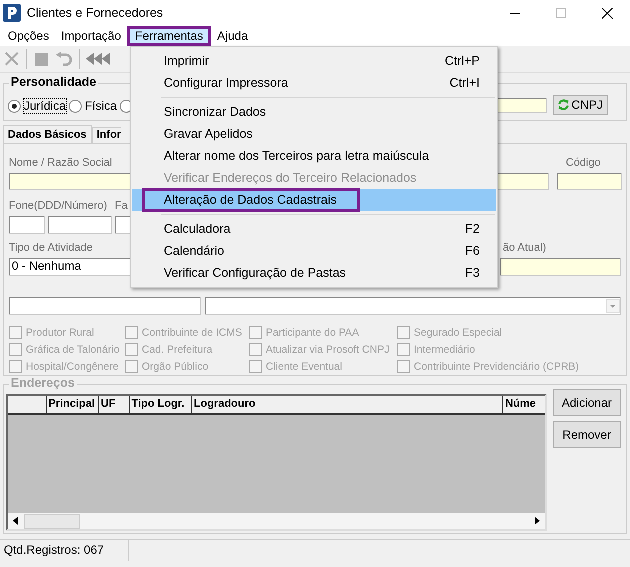 The width and height of the screenshot is (630, 567). I want to click on menu-option: Sincronizar Dados, so click(314, 112).